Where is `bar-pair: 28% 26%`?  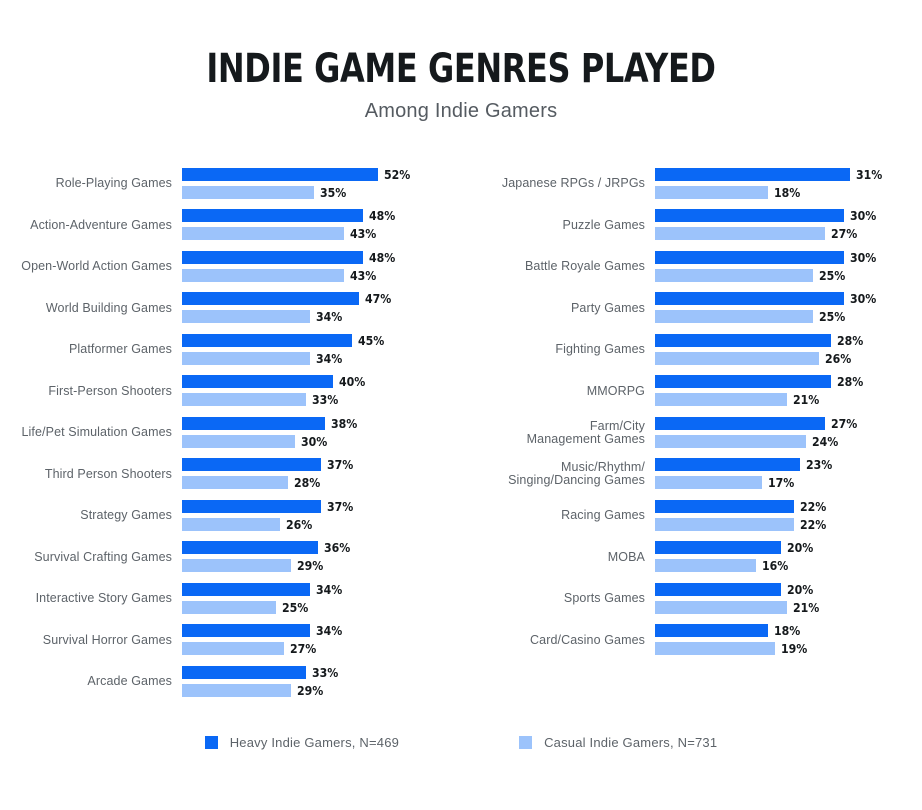
bar-pair: 28% 26% is located at coordinates (788, 349).